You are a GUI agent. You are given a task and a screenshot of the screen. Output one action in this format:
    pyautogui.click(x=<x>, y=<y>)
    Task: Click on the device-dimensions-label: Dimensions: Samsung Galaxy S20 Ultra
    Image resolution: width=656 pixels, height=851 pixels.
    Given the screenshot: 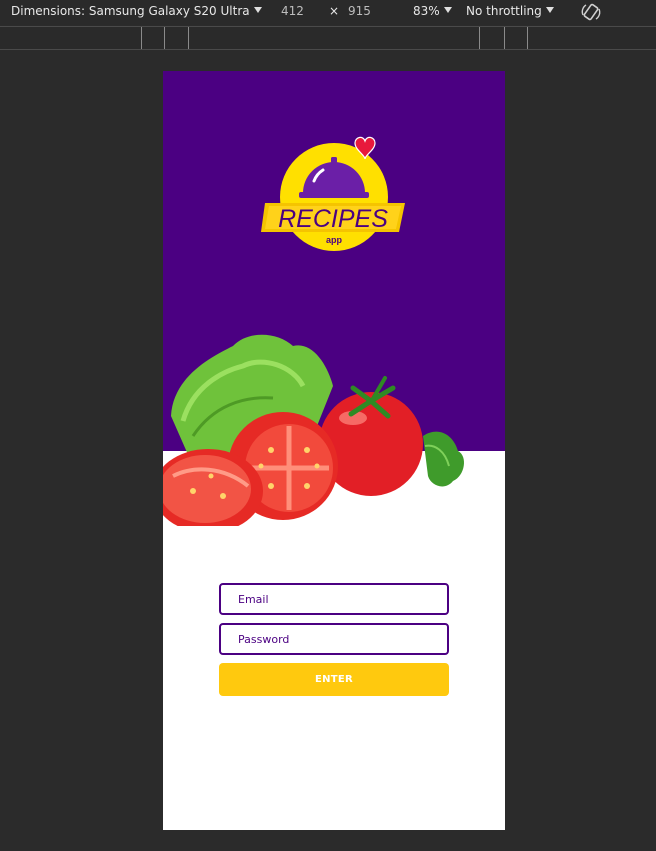 What is the action you would take?
    pyautogui.click(x=130, y=11)
    